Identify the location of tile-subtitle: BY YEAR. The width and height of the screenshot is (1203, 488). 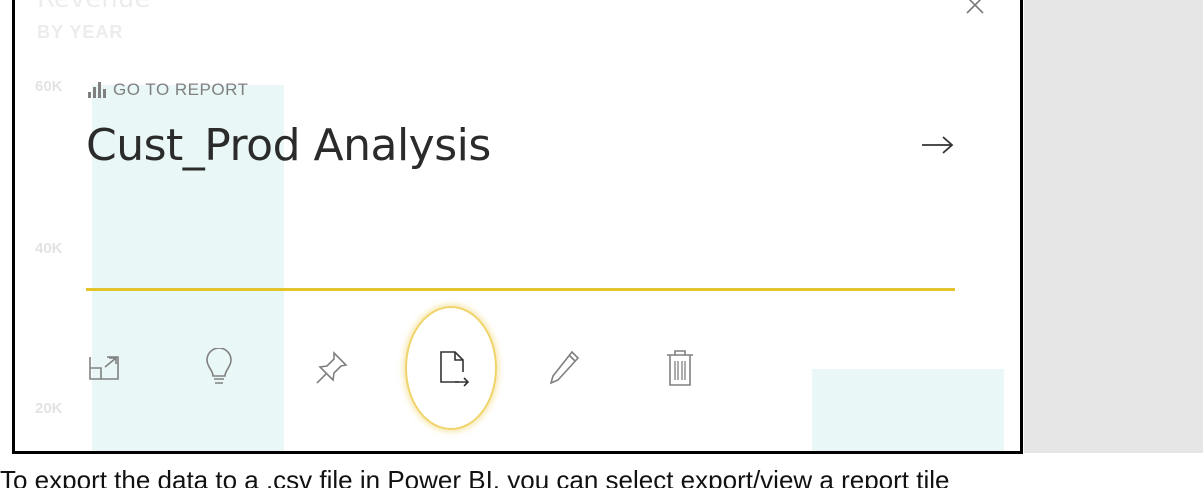
(80, 32).